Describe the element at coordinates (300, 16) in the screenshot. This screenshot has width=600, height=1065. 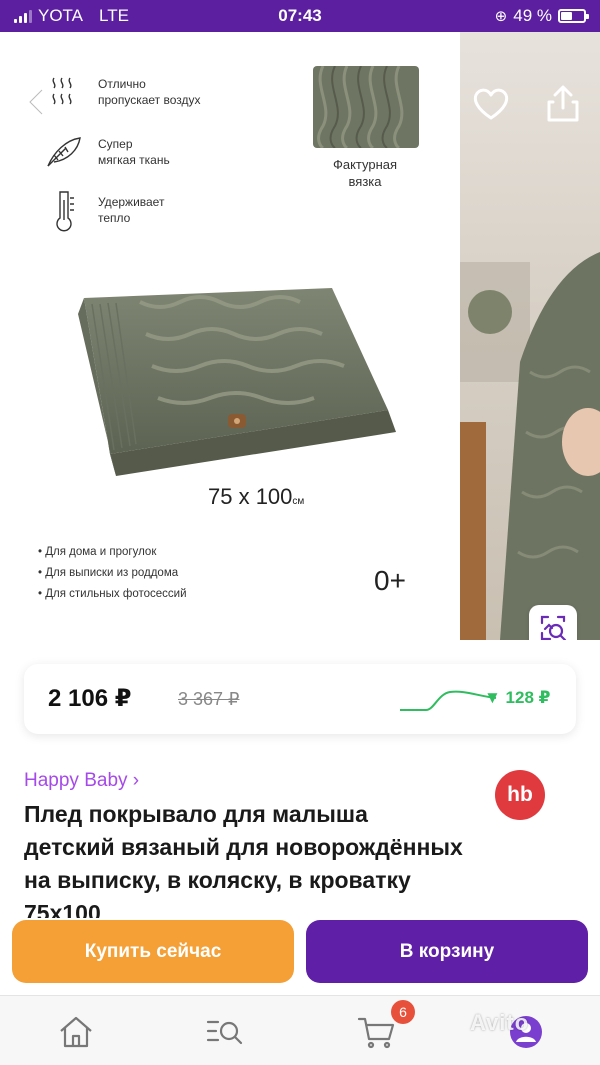
I see `status-bar: YOTA LTE 07:43 ⊕ 49 %` at that location.